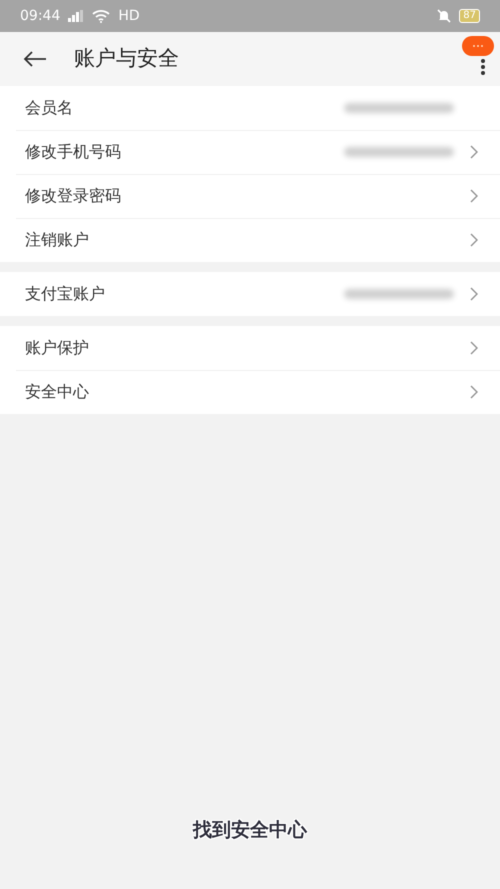 This screenshot has width=500, height=889. Describe the element at coordinates (129, 16) in the screenshot. I see `network-label: HD` at that location.